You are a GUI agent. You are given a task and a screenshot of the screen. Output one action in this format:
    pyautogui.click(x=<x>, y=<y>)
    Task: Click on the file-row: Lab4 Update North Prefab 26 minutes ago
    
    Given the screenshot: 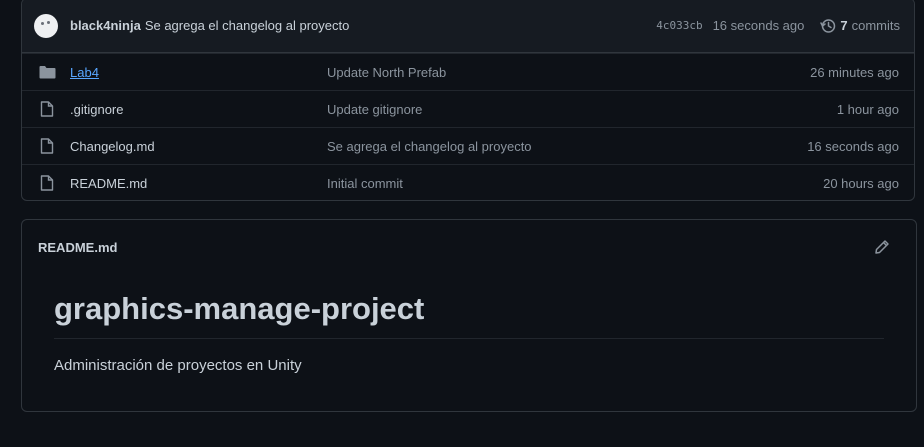 What is the action you would take?
    pyautogui.click(x=468, y=71)
    